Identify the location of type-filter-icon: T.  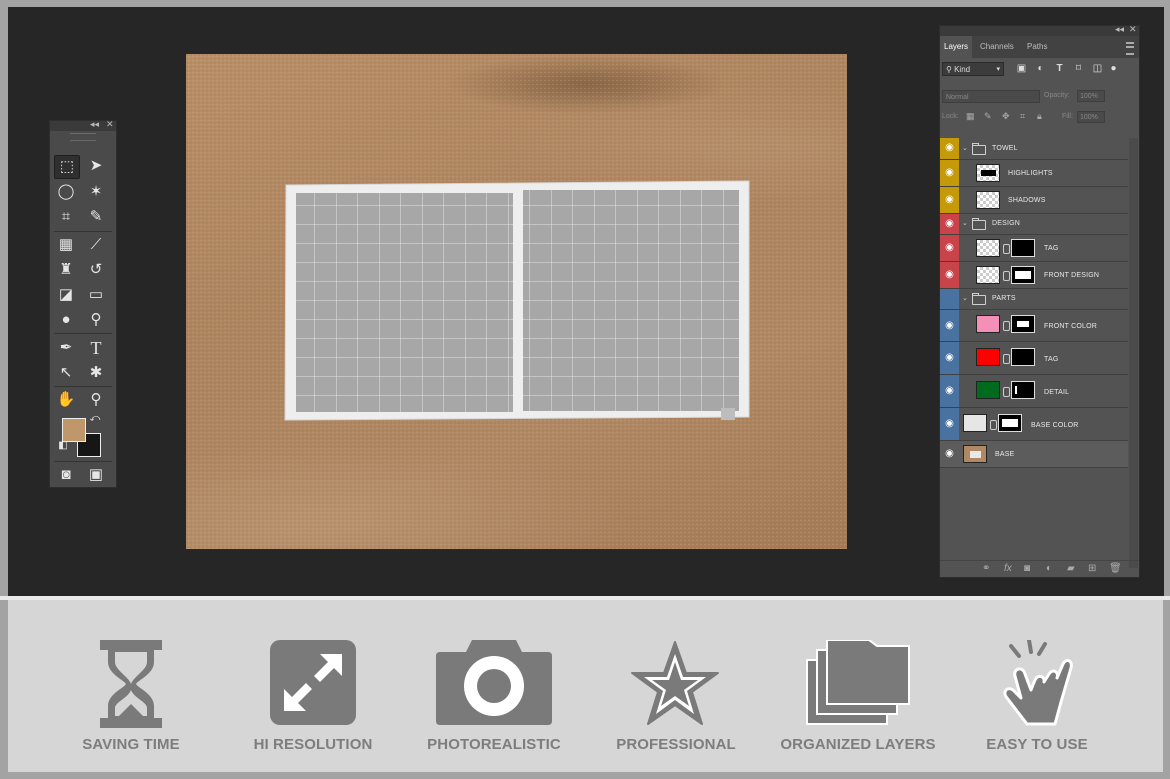
(1059, 68).